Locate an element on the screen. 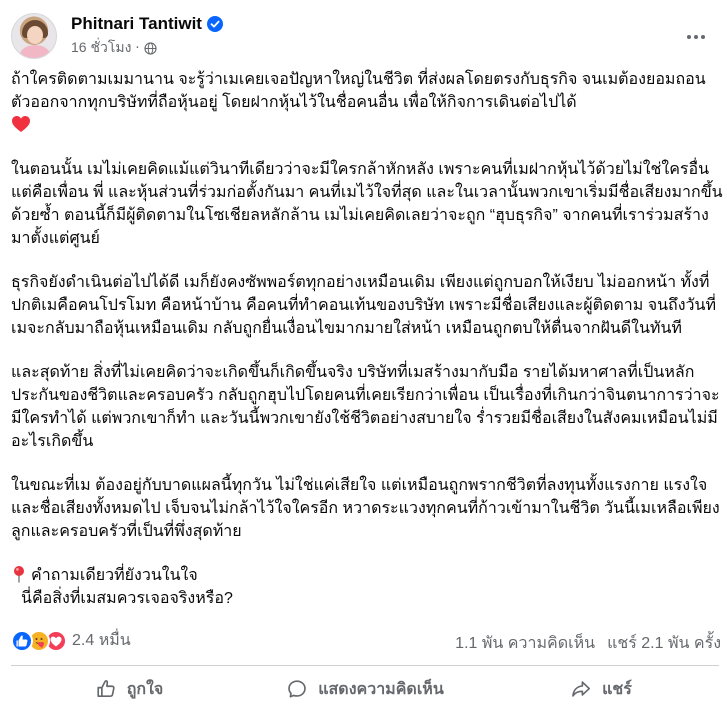  post-meta: 16 ชั่วโมง · is located at coordinates (114, 48).